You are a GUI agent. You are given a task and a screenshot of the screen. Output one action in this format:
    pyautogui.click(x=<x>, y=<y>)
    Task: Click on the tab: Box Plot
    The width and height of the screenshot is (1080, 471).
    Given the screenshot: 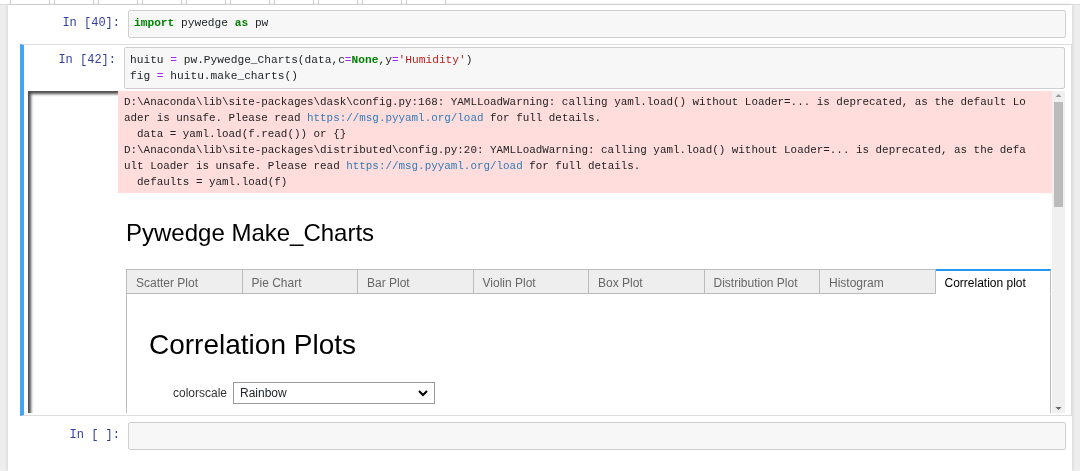 What is the action you would take?
    pyautogui.click(x=647, y=281)
    